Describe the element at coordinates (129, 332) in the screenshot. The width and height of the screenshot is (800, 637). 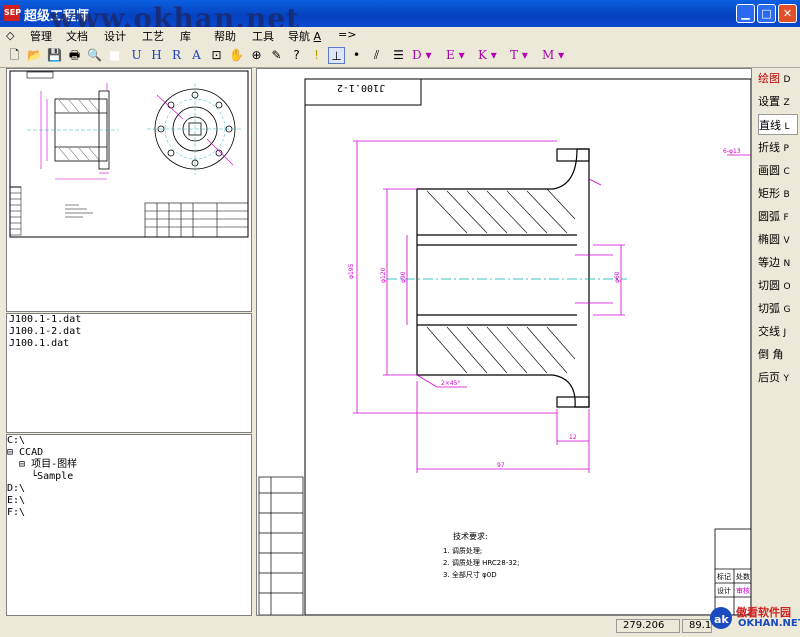
I see `file-list-item: J100.1-2.dat` at that location.